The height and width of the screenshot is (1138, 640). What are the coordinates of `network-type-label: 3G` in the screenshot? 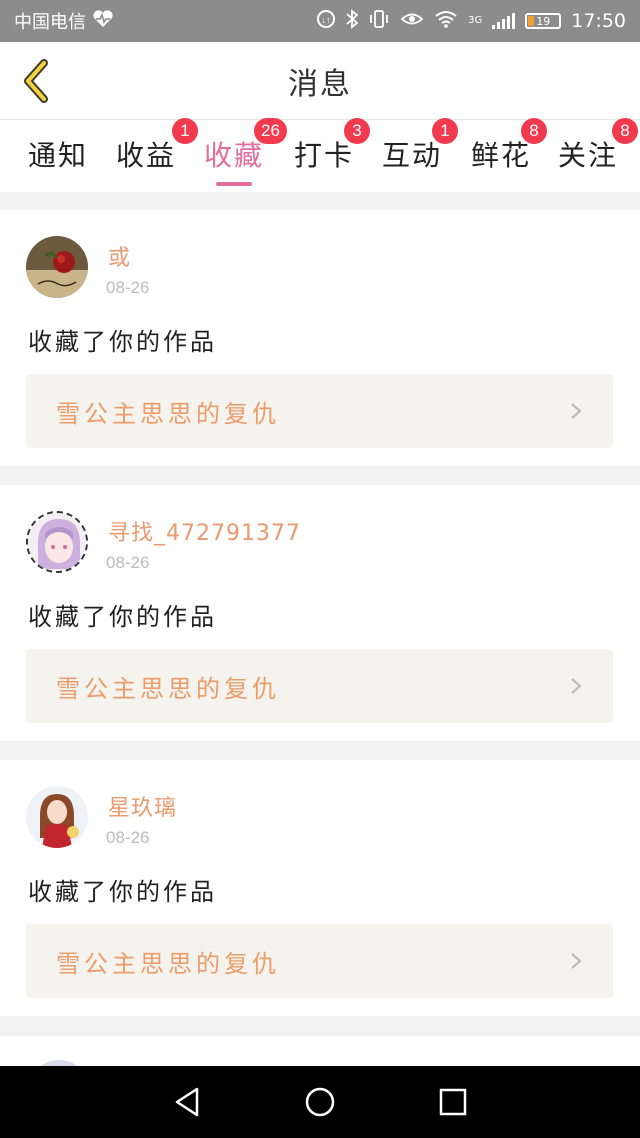 It's located at (475, 20).